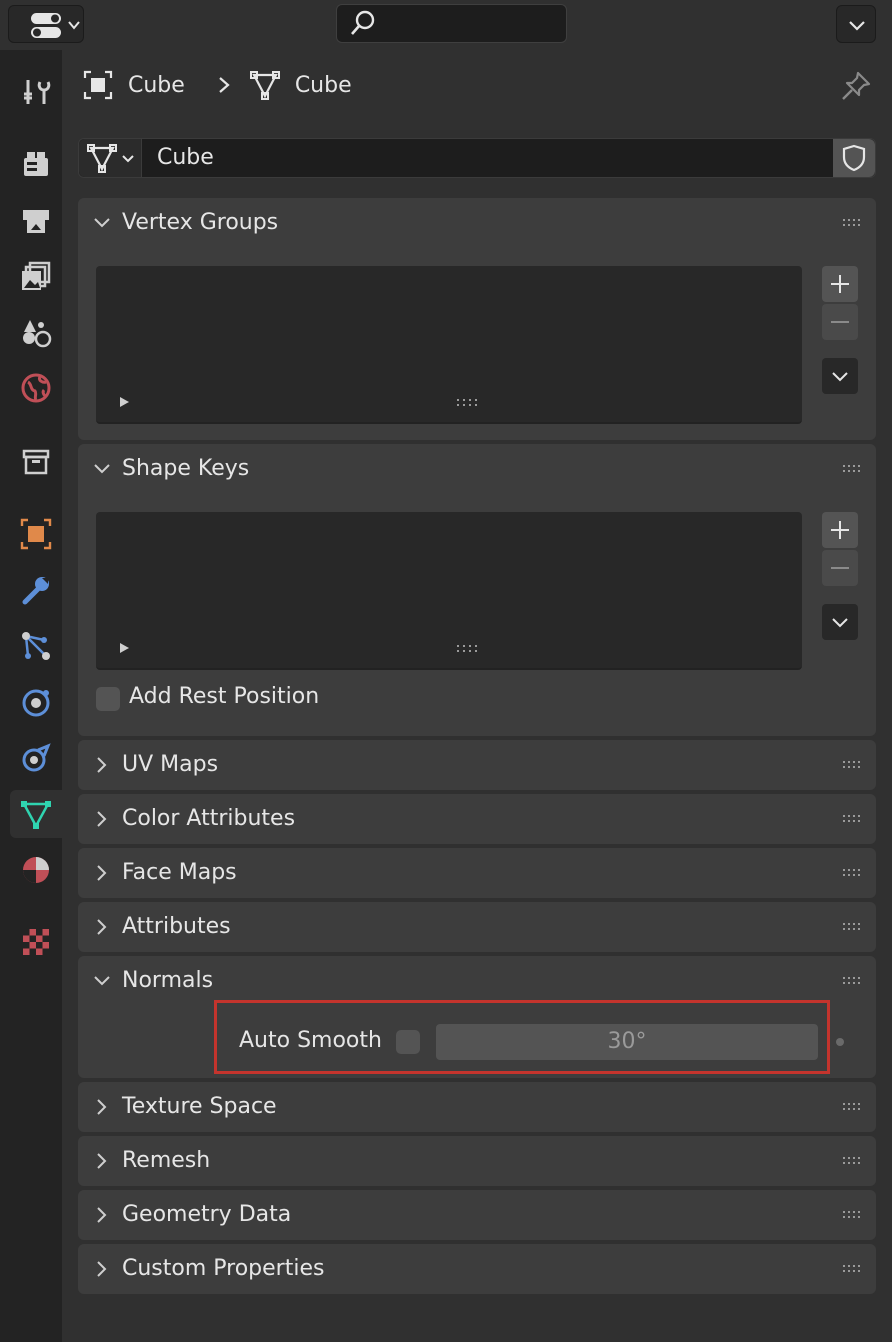 This screenshot has height=1342, width=892. Describe the element at coordinates (477, 223) in the screenshot. I see `vertex-groups-header: Vertex Groups` at that location.